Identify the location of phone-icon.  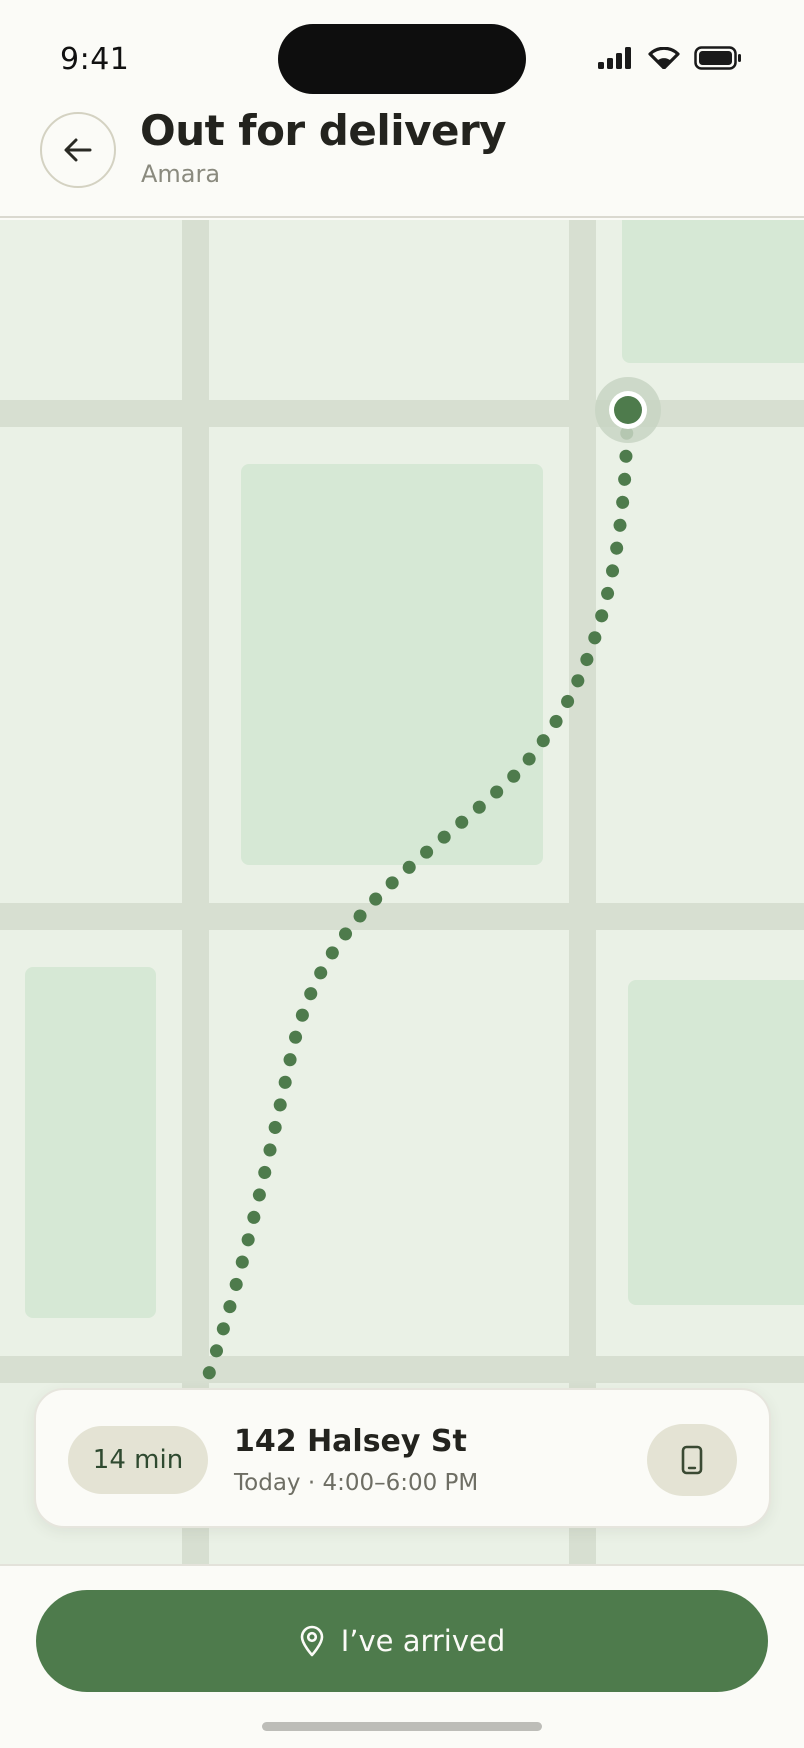
(692, 1460).